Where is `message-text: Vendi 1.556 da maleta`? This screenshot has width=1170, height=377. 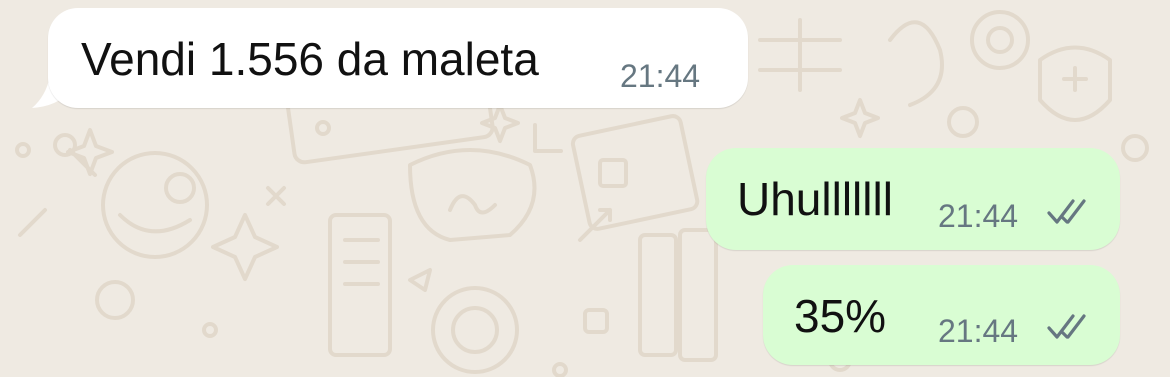
message-text: Vendi 1.556 da maleta is located at coordinates (310, 59).